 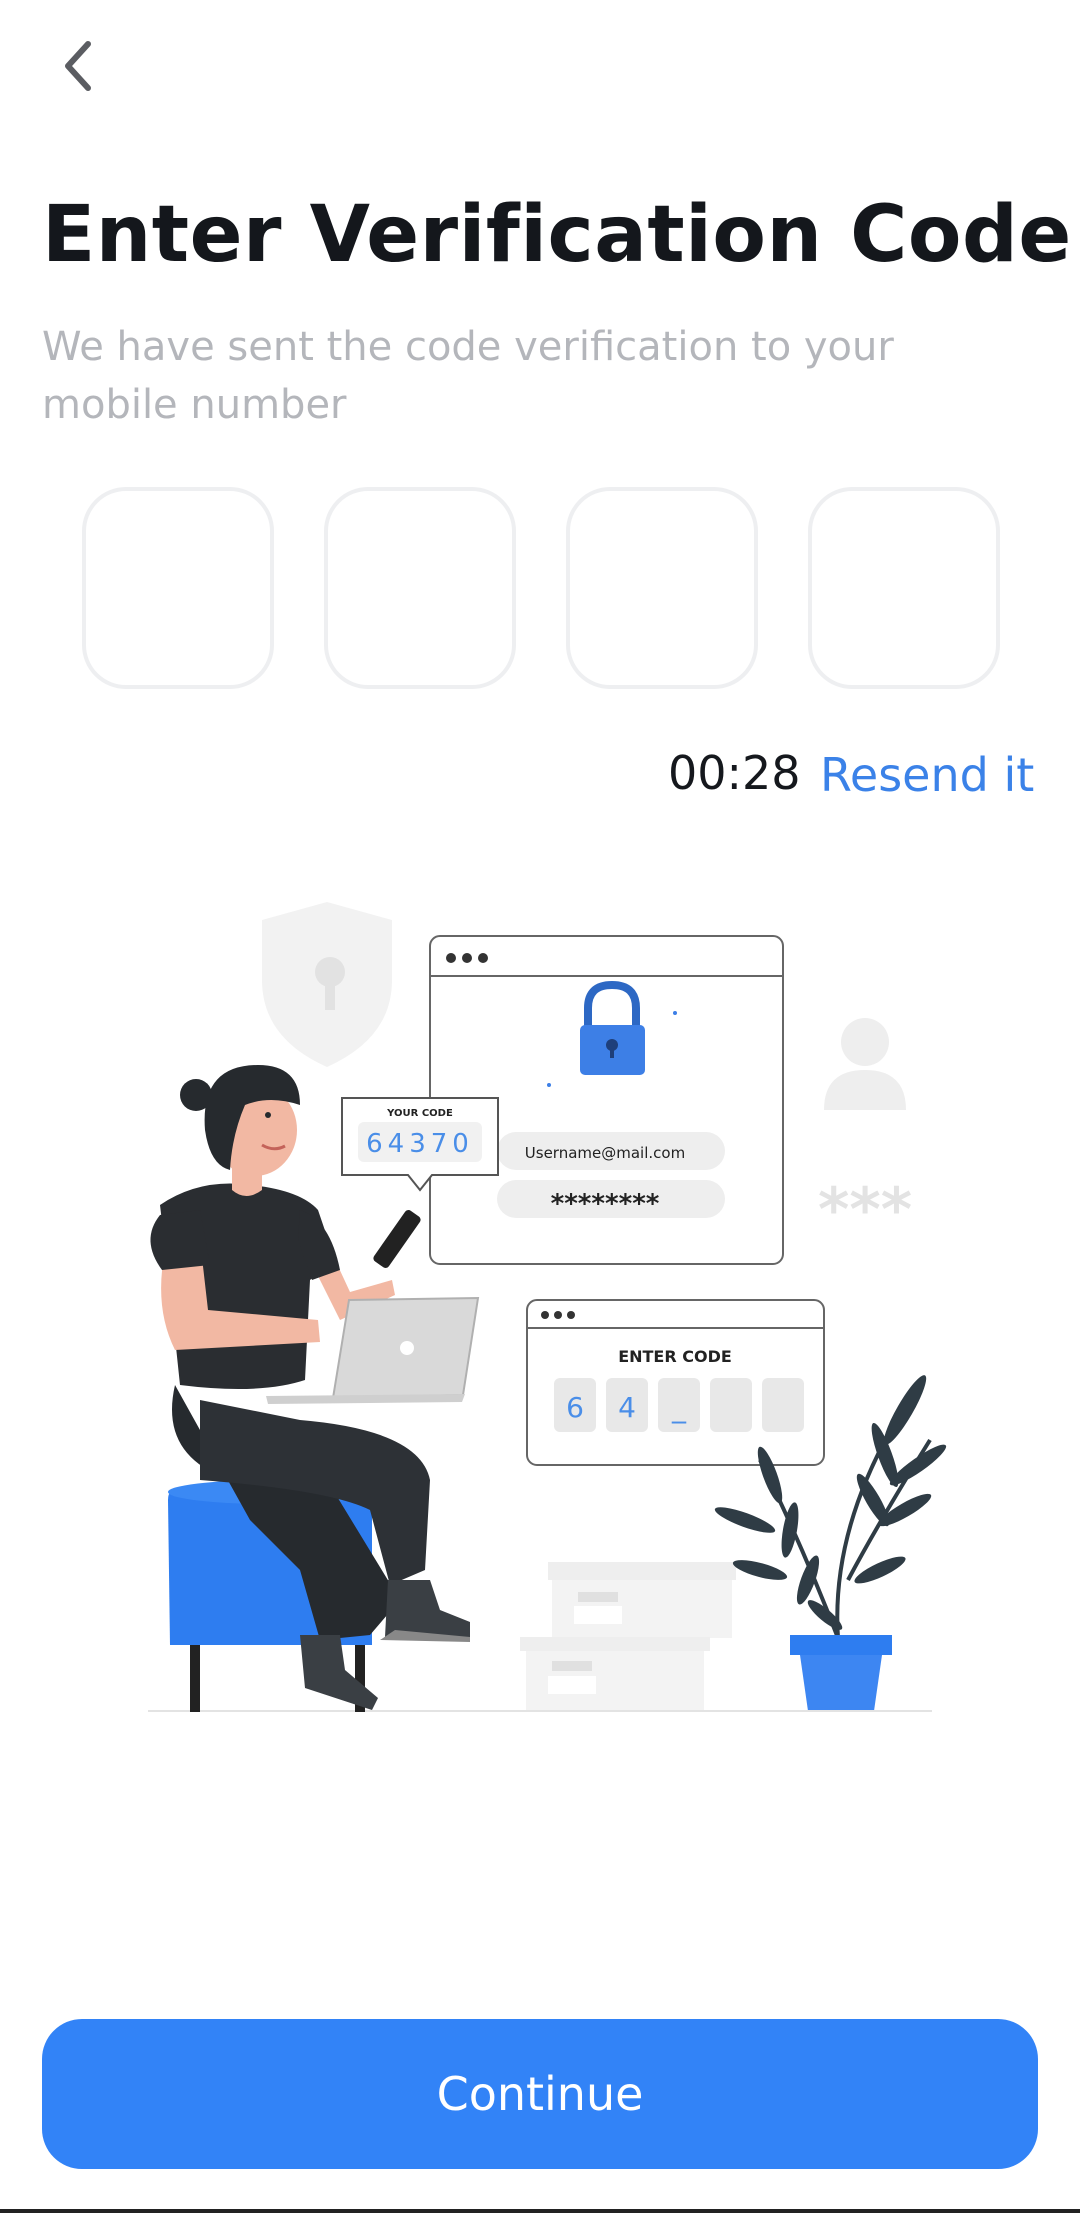 What do you see at coordinates (557, 235) in the screenshot?
I see `page-title: Enter Verification Code` at bounding box center [557, 235].